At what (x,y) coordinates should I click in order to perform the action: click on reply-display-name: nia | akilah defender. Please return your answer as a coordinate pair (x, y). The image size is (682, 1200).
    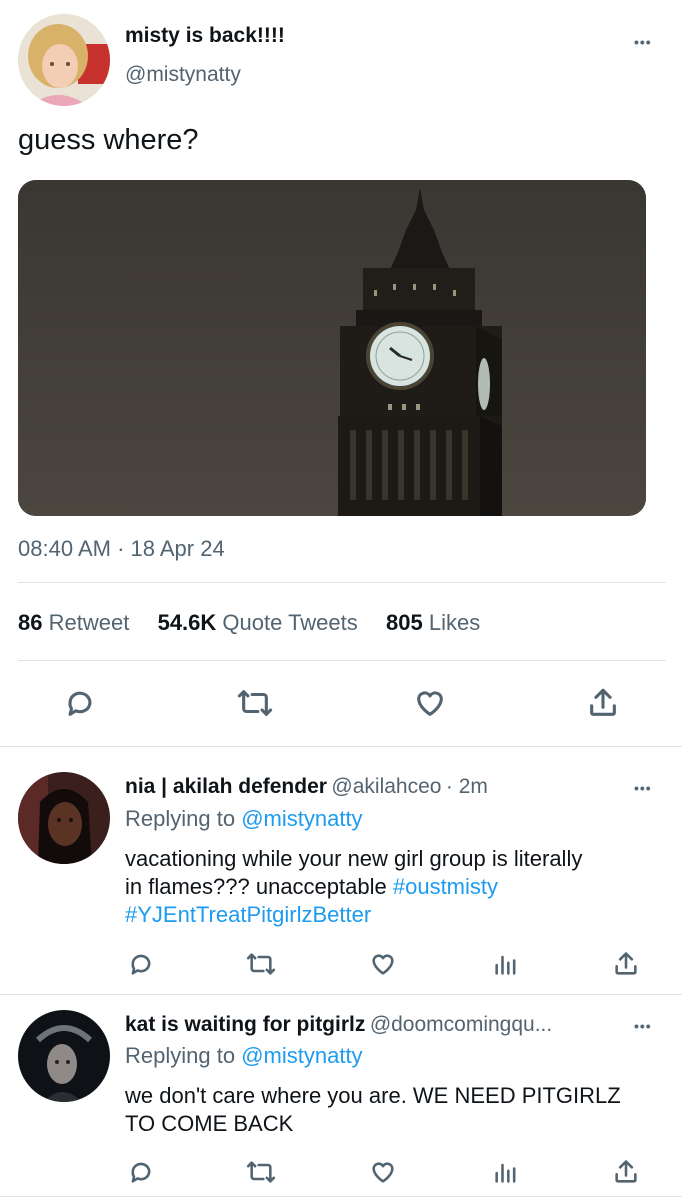
    Looking at the image, I should click on (226, 786).